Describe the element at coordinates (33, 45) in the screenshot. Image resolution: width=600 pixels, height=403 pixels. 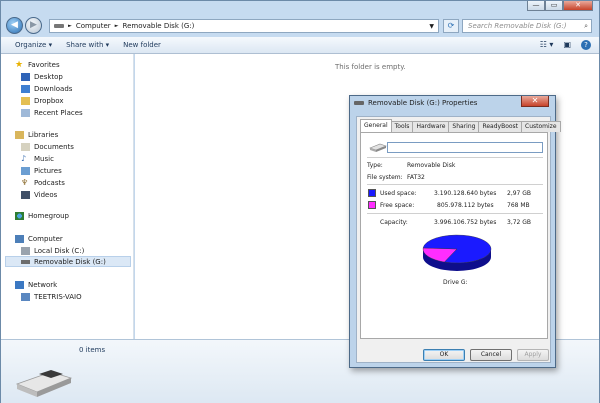
I see `organize-menu: Organize ▾` at that location.